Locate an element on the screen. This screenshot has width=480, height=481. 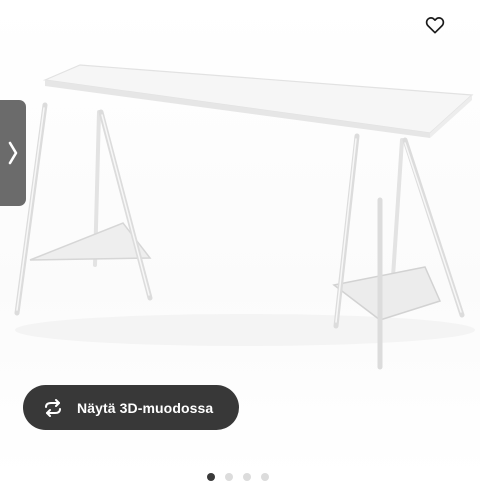
floor-shadow is located at coordinates (245, 330).